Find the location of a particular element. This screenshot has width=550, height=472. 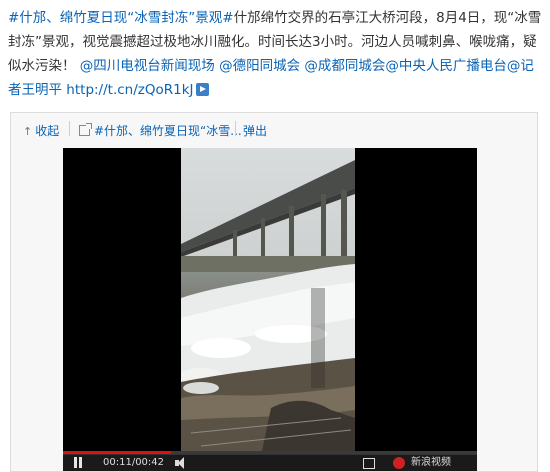

external-link-icon is located at coordinates (85, 129).